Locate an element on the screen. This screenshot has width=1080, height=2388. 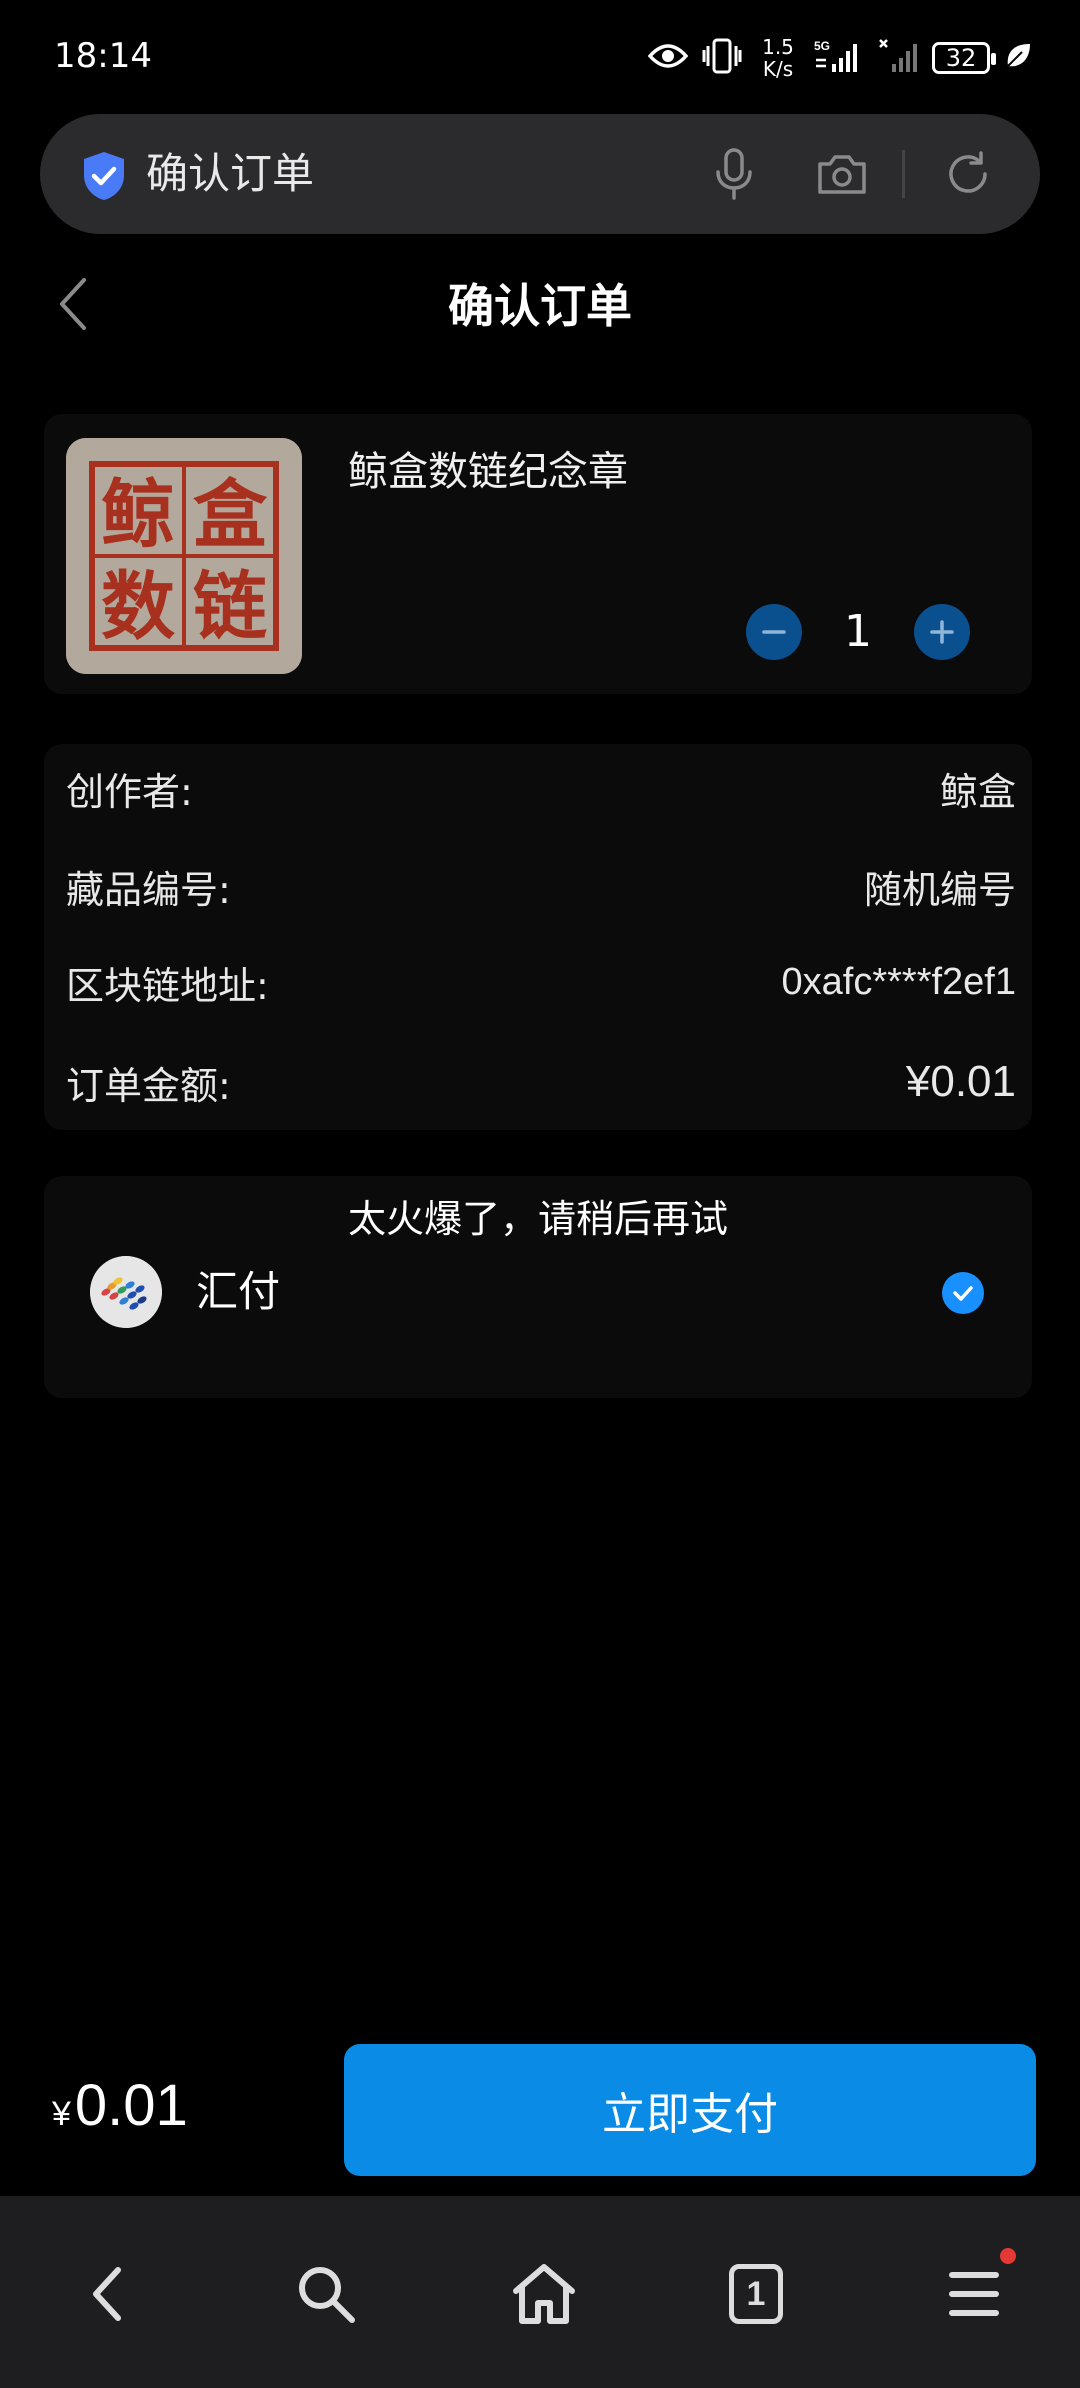
detail-value: 0xafc****f2ef1 is located at coordinates (899, 981).